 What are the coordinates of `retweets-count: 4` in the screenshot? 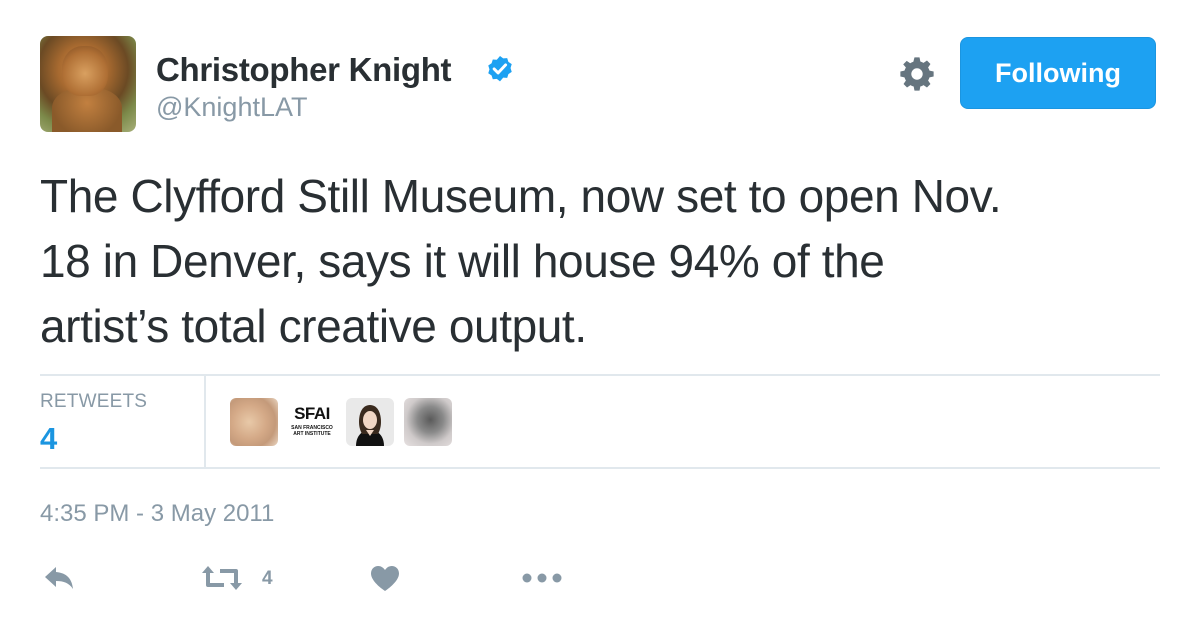 It's located at (48, 439).